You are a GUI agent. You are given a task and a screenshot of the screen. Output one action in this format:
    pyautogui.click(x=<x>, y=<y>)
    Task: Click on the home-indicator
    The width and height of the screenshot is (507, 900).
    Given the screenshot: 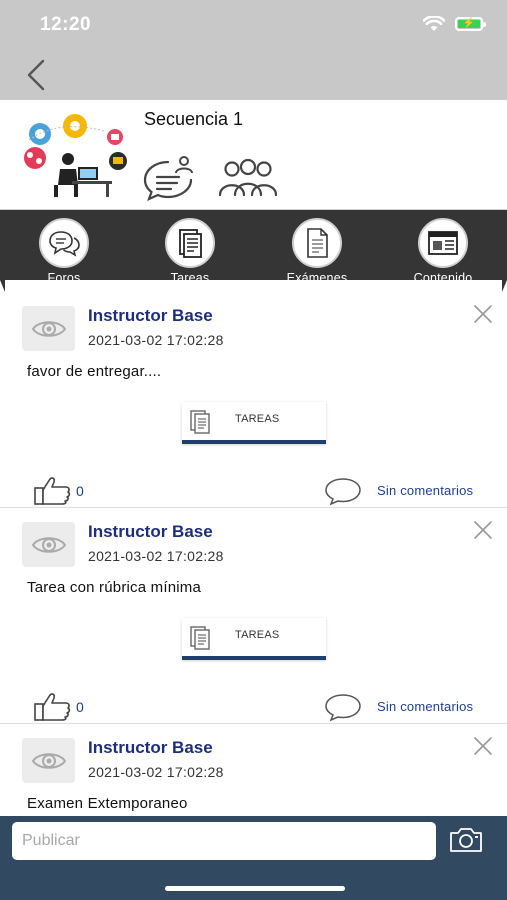 What is the action you would take?
    pyautogui.click(x=255, y=888)
    